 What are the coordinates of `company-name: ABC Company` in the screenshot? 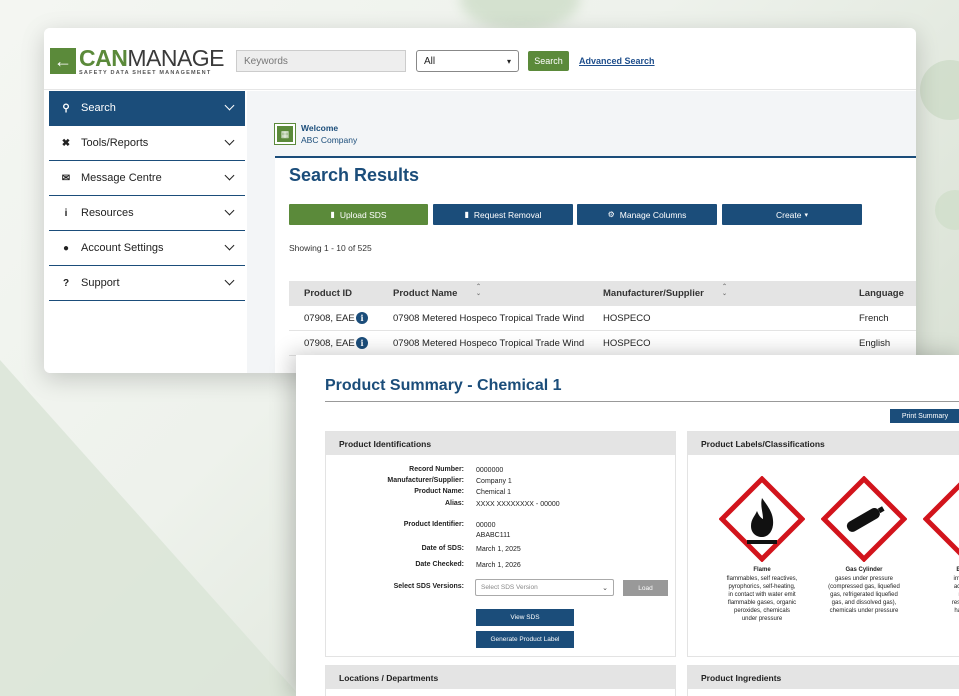 It's located at (329, 140).